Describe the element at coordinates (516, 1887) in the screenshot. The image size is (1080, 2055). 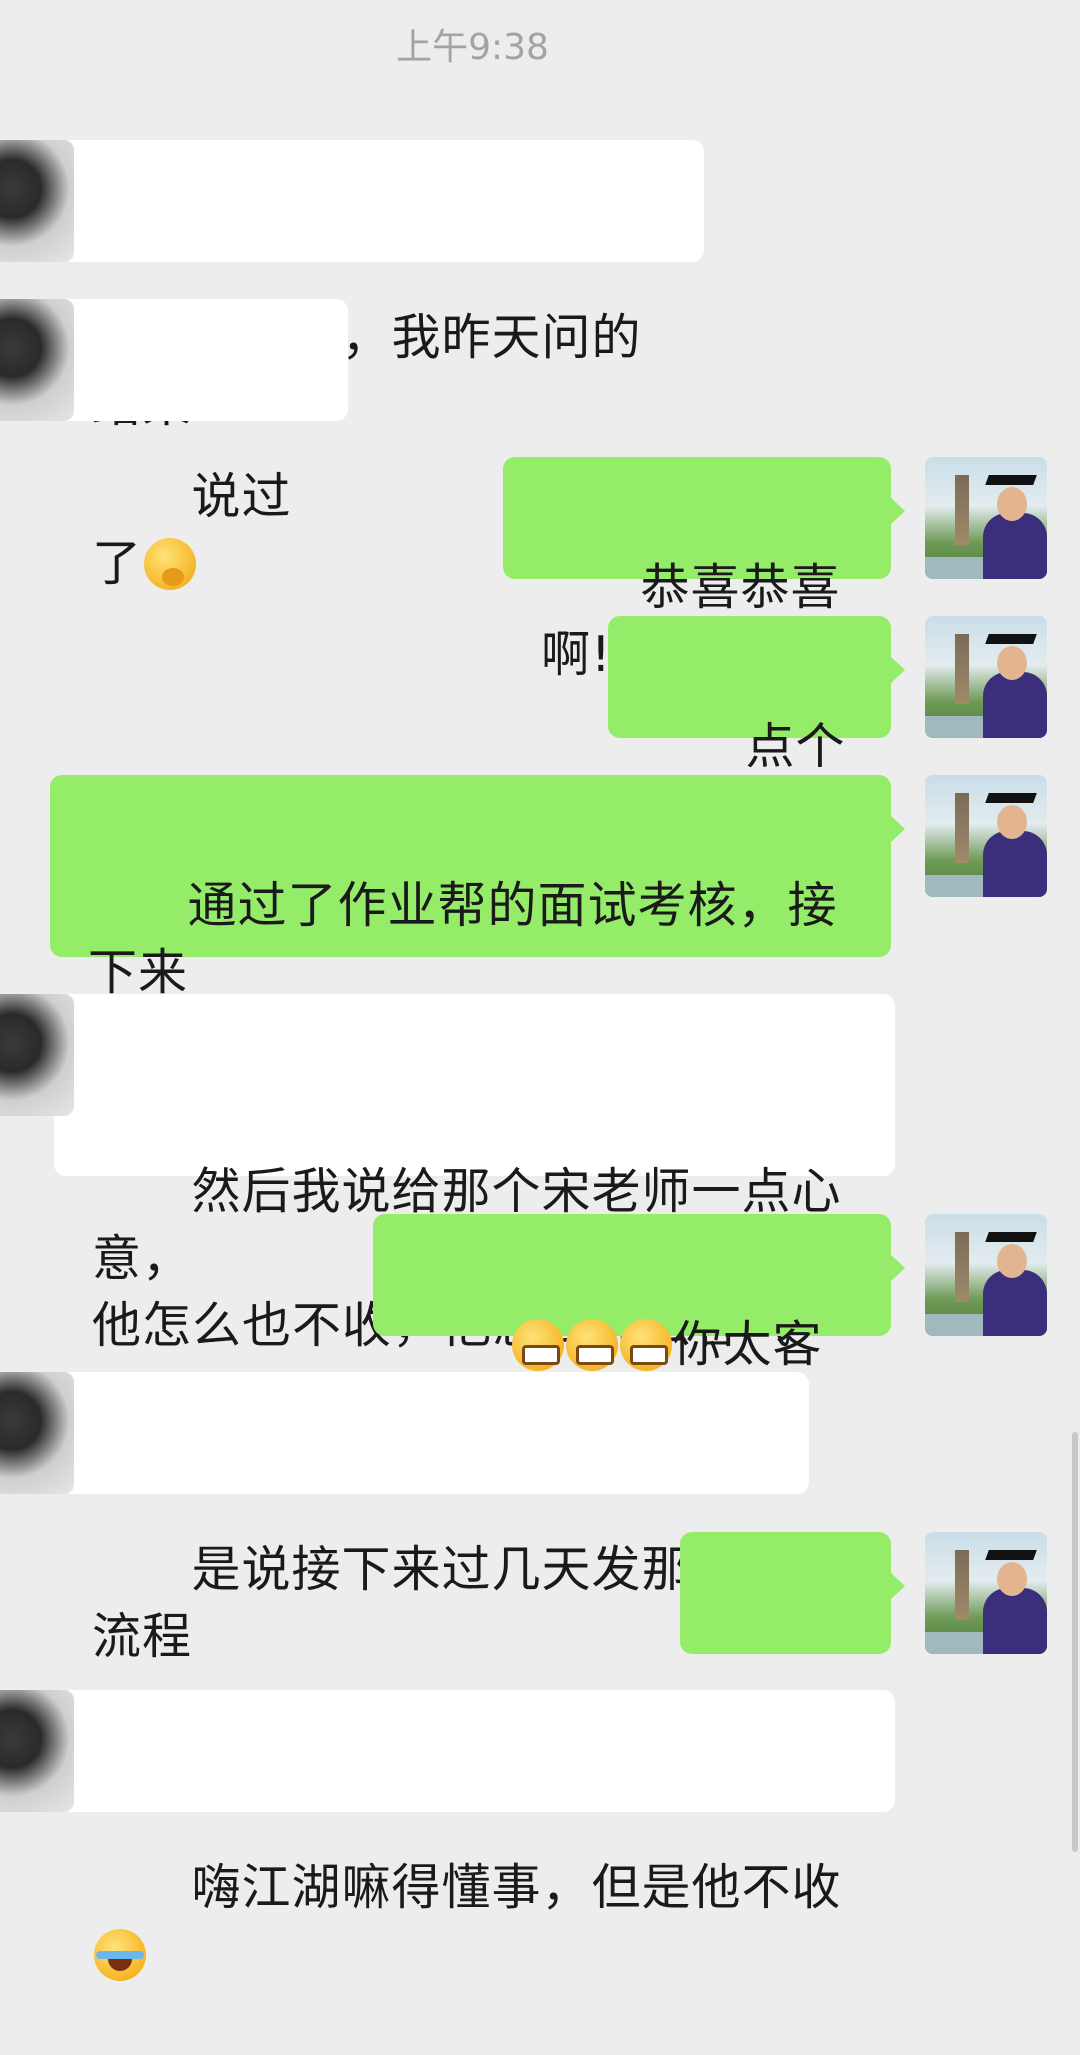
I see `message-text: 嗨江湖嘛得懂事，但是他不收` at that location.